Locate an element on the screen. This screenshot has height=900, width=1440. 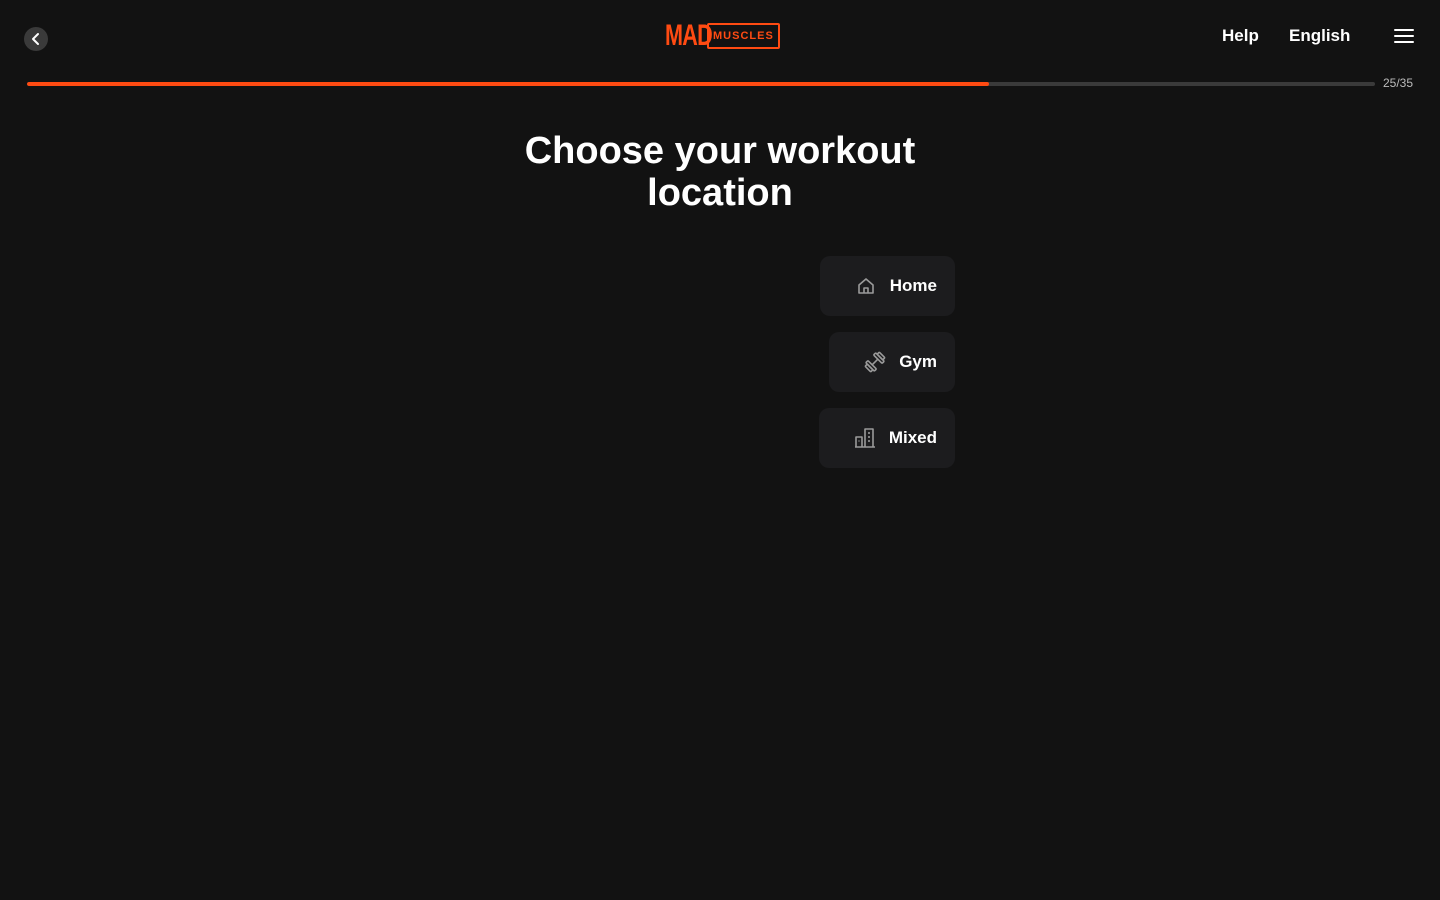
chevron-left-icon is located at coordinates (35, 39).